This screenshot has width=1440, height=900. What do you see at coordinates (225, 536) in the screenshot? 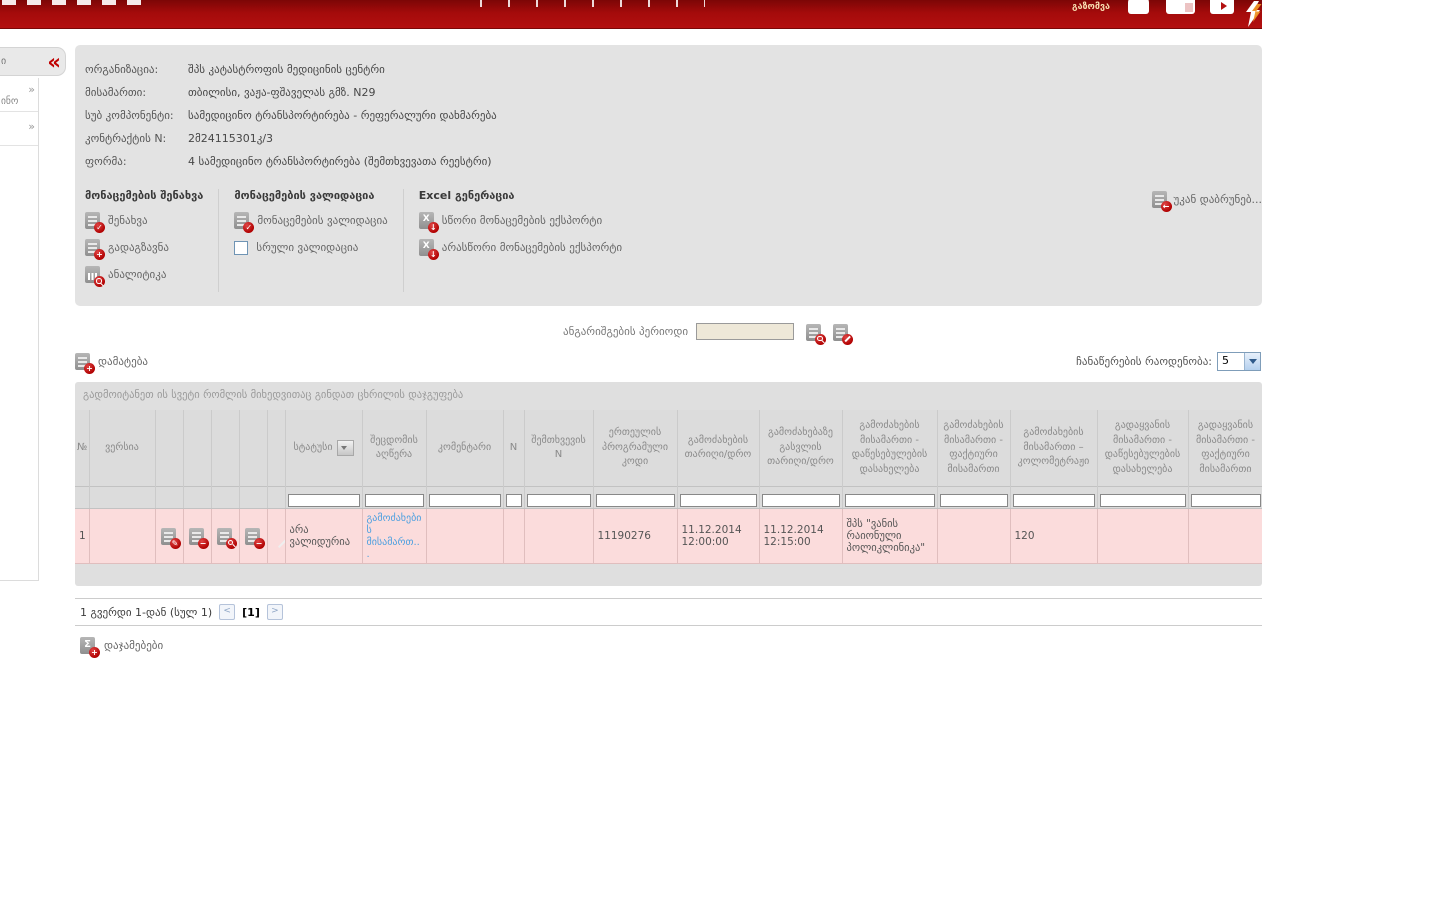
I see `view-row-button` at bounding box center [225, 536].